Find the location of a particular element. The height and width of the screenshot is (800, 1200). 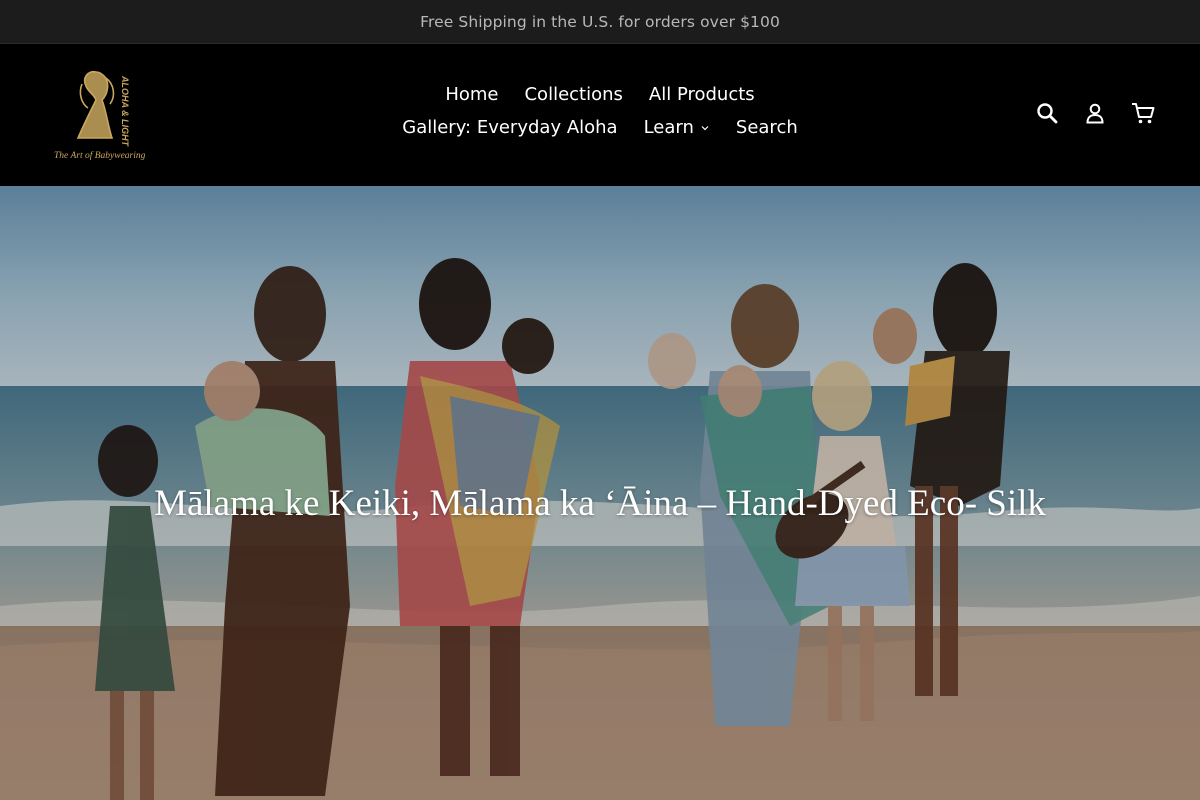

nav-row-2: Gallery: Everyday Aloha Learn Search is located at coordinates (600, 127).